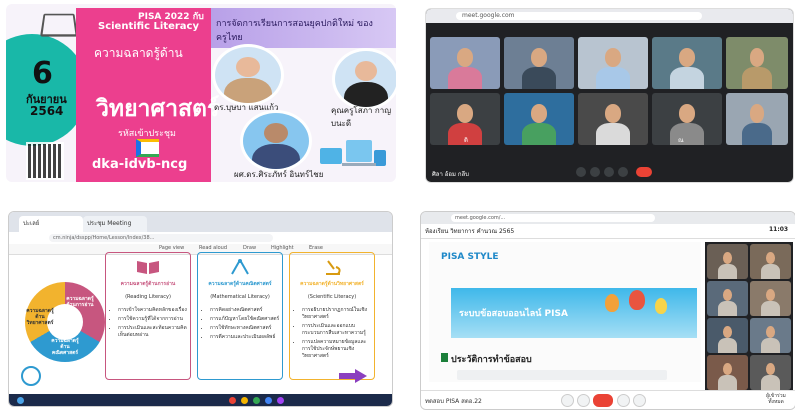  Describe the element at coordinates (338, 314) in the screenshot. I see `card-item: การอธิบายปรากฏการณ์ในเชิงวิทยาศาสตร์` at that location.